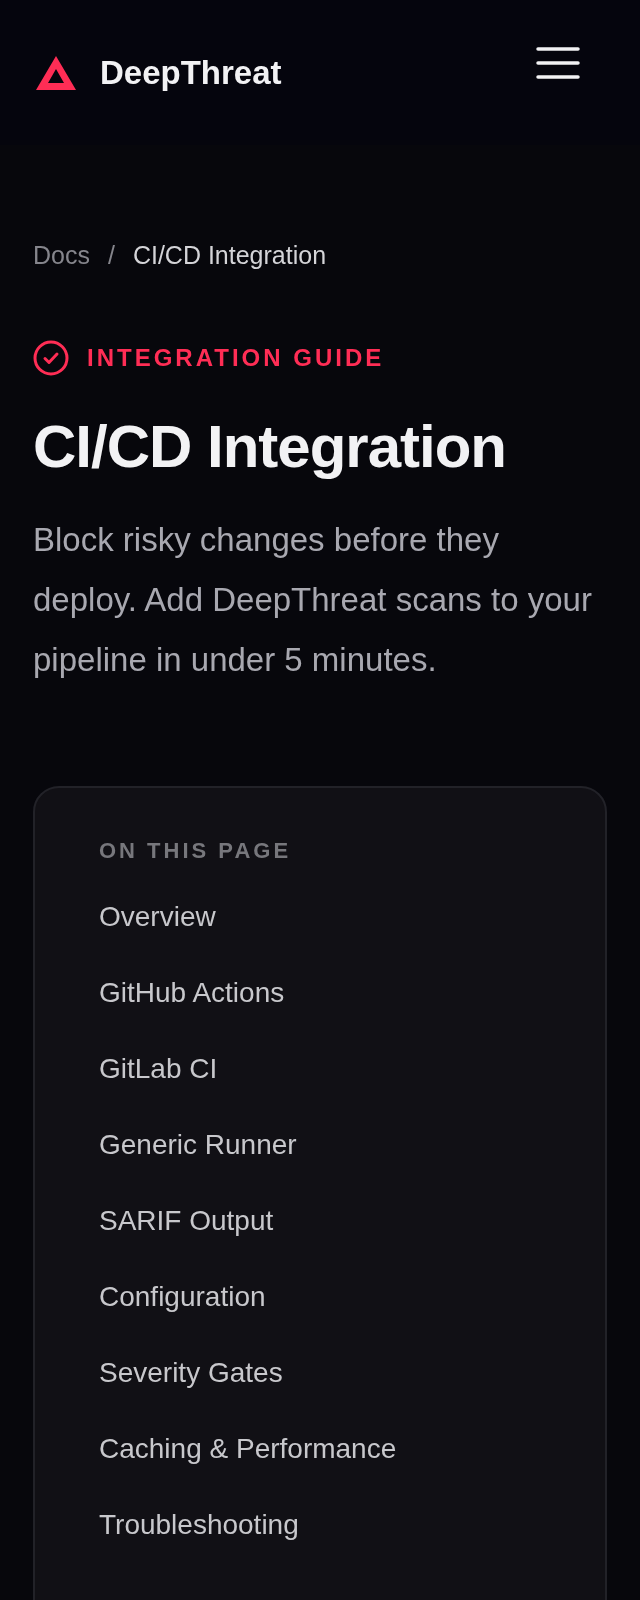  What do you see at coordinates (192, 993) in the screenshot?
I see `toc-link: GitHub Actions` at bounding box center [192, 993].